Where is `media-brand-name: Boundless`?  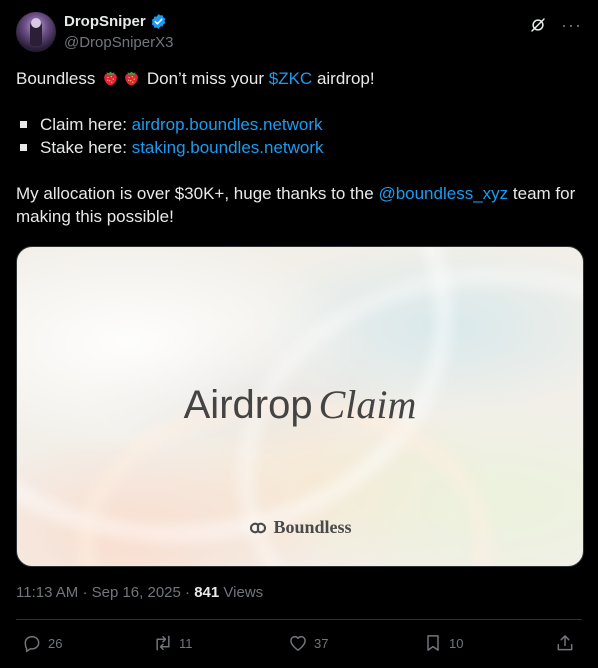 media-brand-name: Boundless is located at coordinates (312, 527).